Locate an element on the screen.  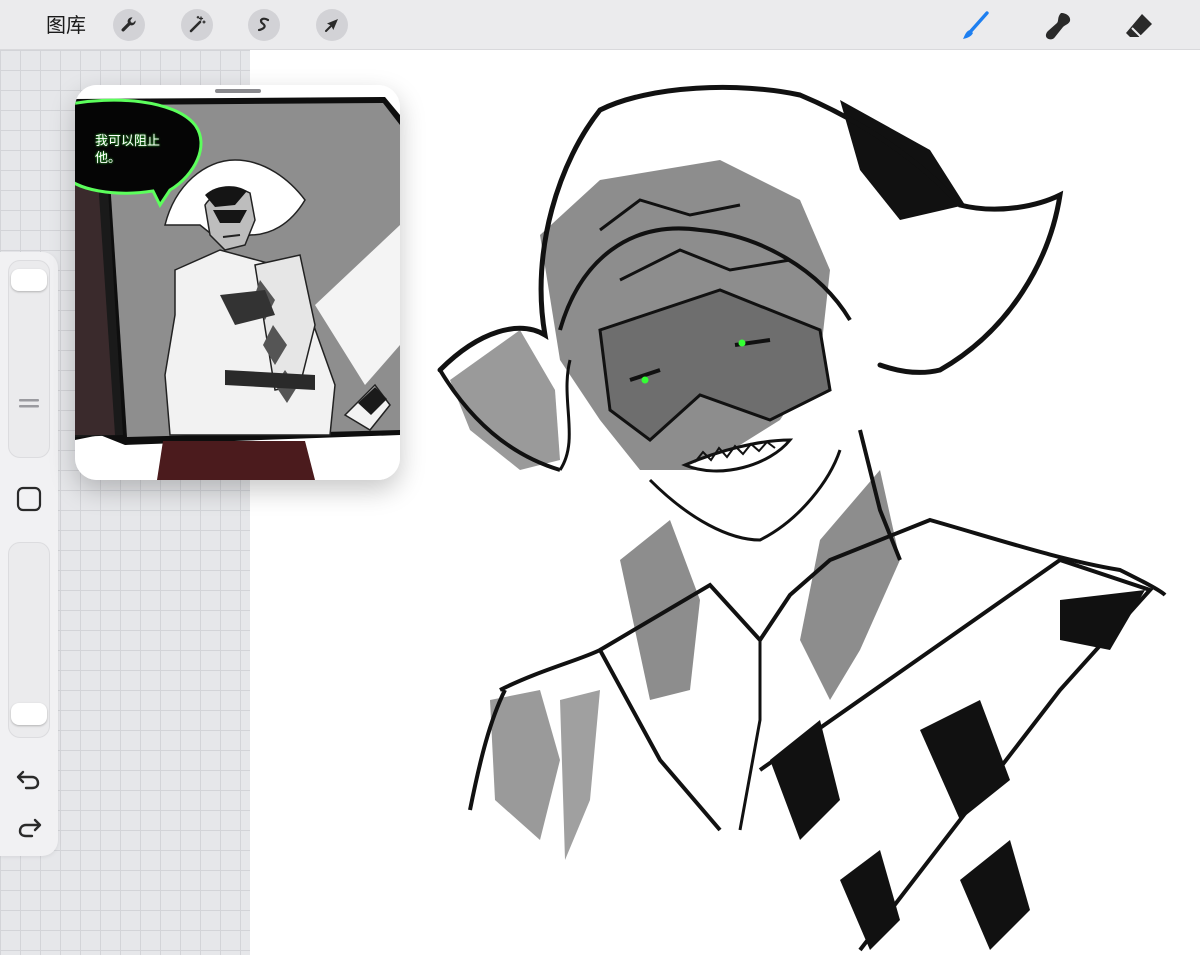
undo-button is located at coordinates (29, 779).